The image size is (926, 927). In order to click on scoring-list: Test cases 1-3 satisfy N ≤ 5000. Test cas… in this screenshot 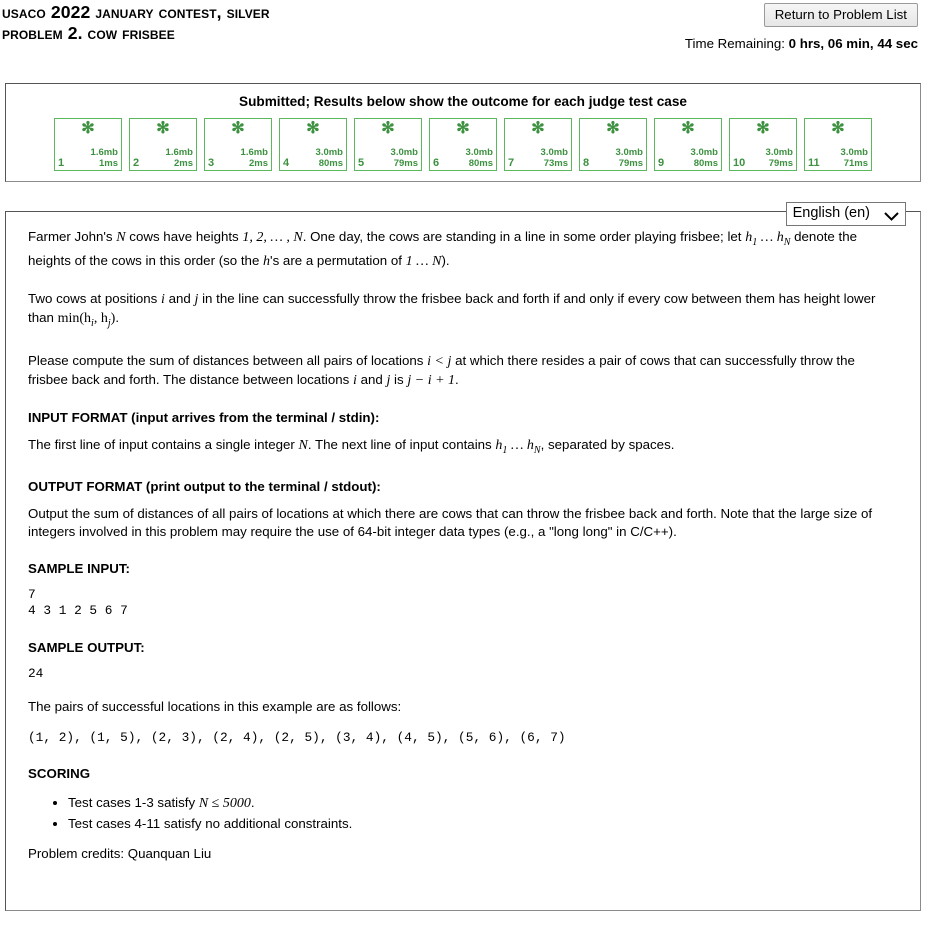, I will do `click(463, 813)`.